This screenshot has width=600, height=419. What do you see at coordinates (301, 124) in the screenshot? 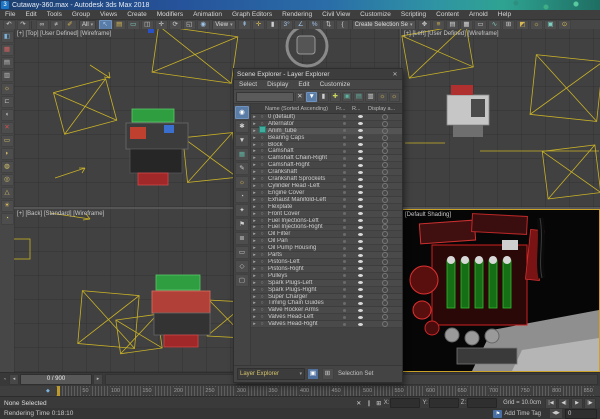
I see `layer-name: Alternator` at bounding box center [301, 124].